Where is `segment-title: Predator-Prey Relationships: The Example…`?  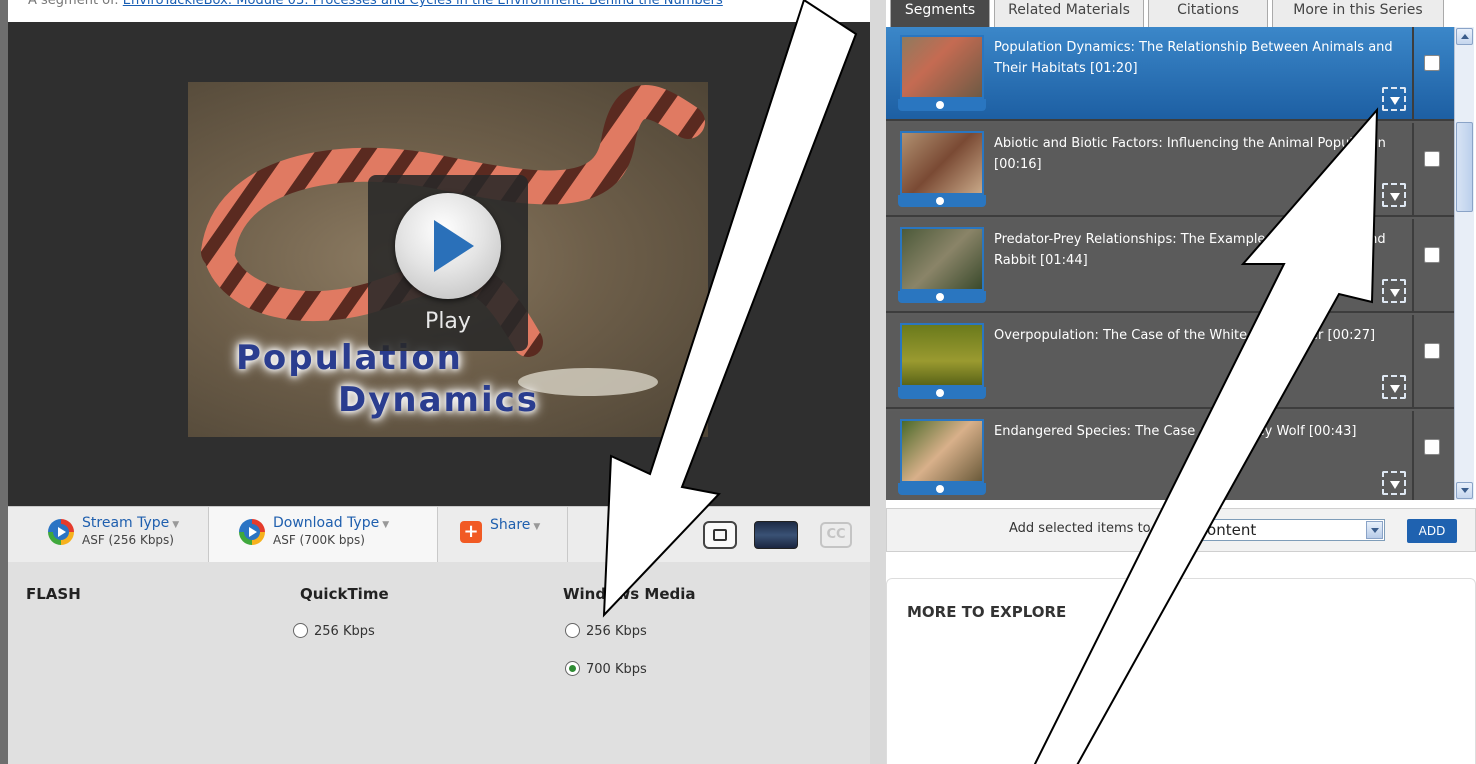
segment-title: Predator-Prey Relationships: The Example… is located at coordinates (1194, 250).